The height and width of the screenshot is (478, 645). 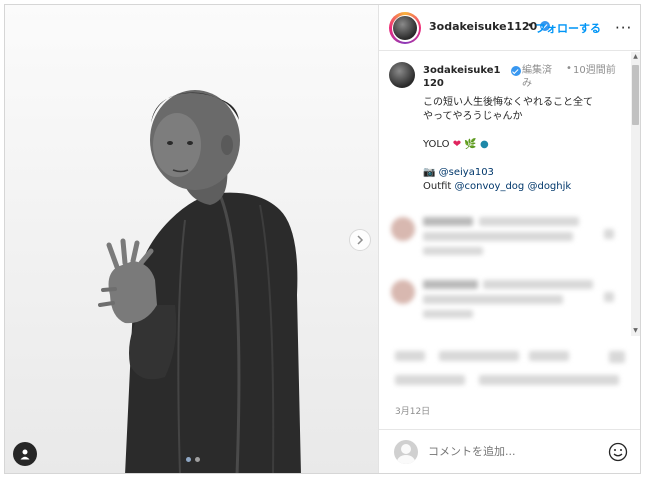 What do you see at coordinates (528, 173) in the screenshot?
I see `caption-credit-line: 📷 @seiya103` at bounding box center [528, 173].